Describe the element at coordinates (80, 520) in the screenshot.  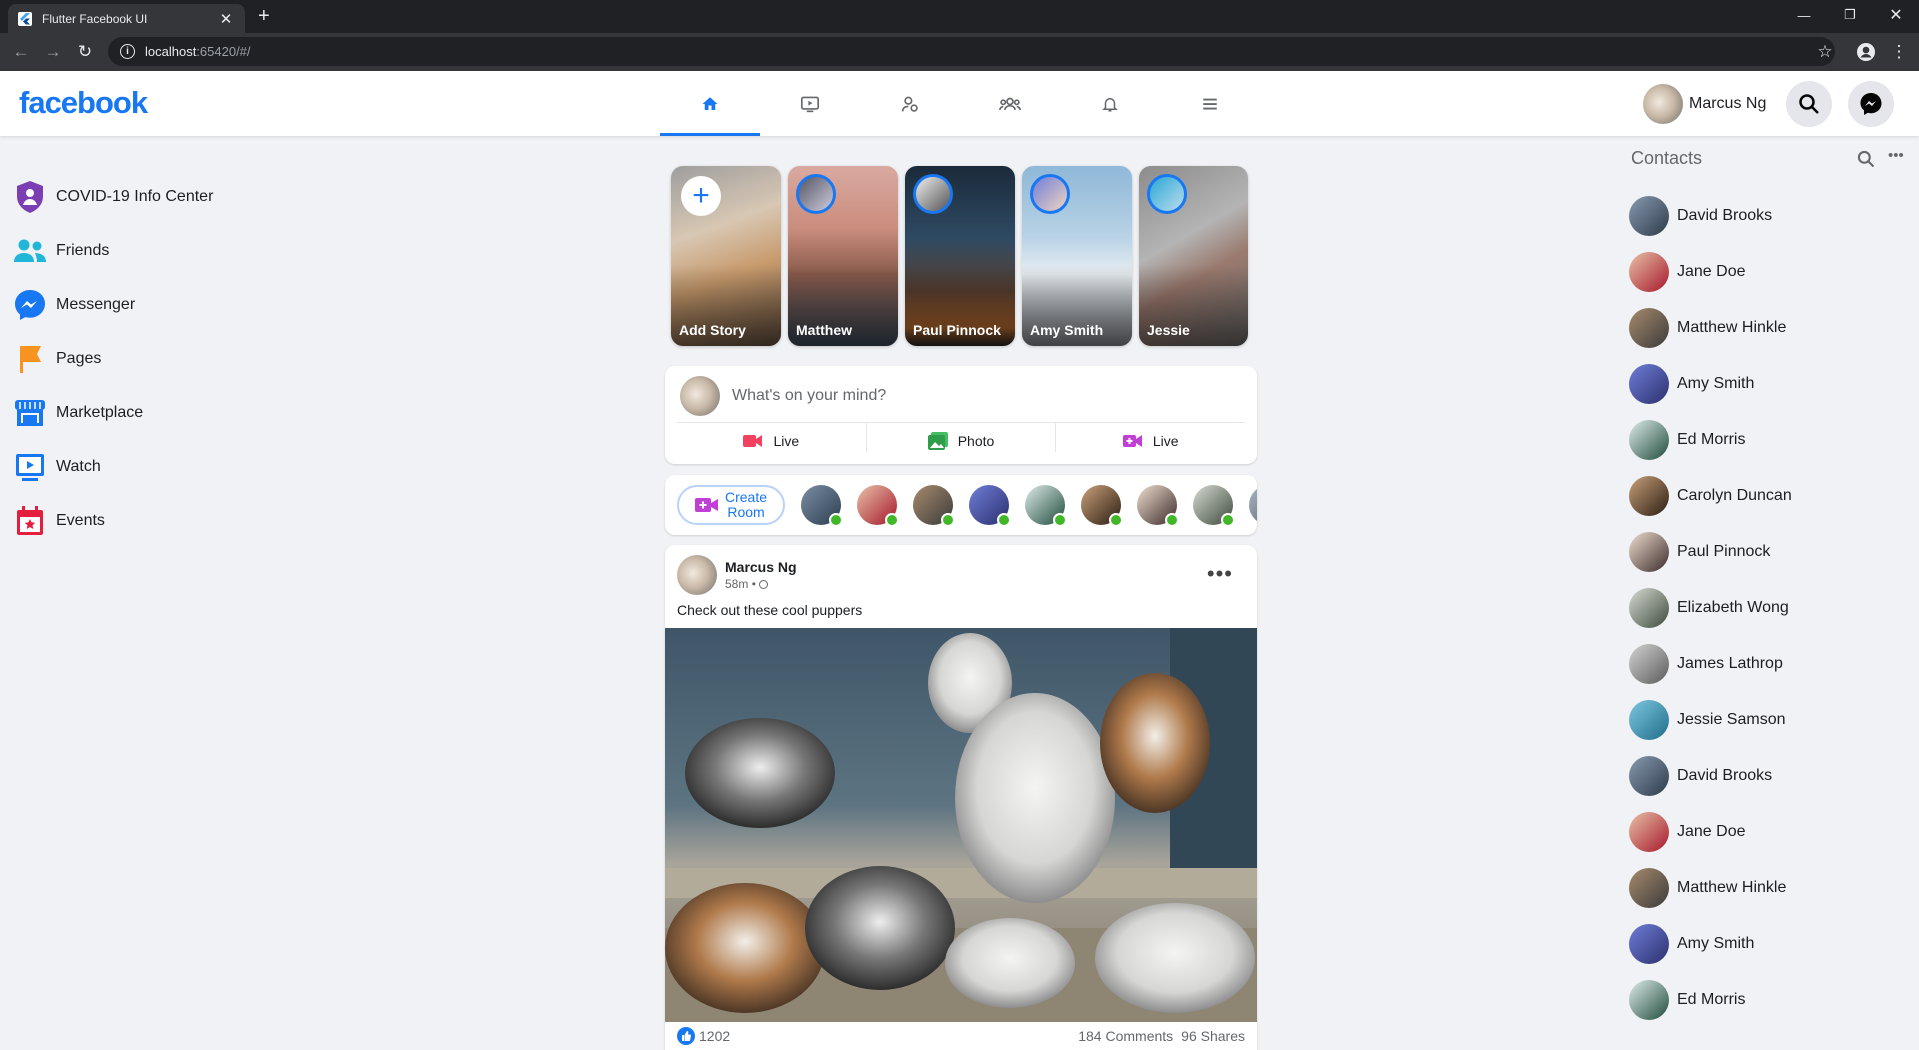
I see `sidebar-item-label: Events` at that location.